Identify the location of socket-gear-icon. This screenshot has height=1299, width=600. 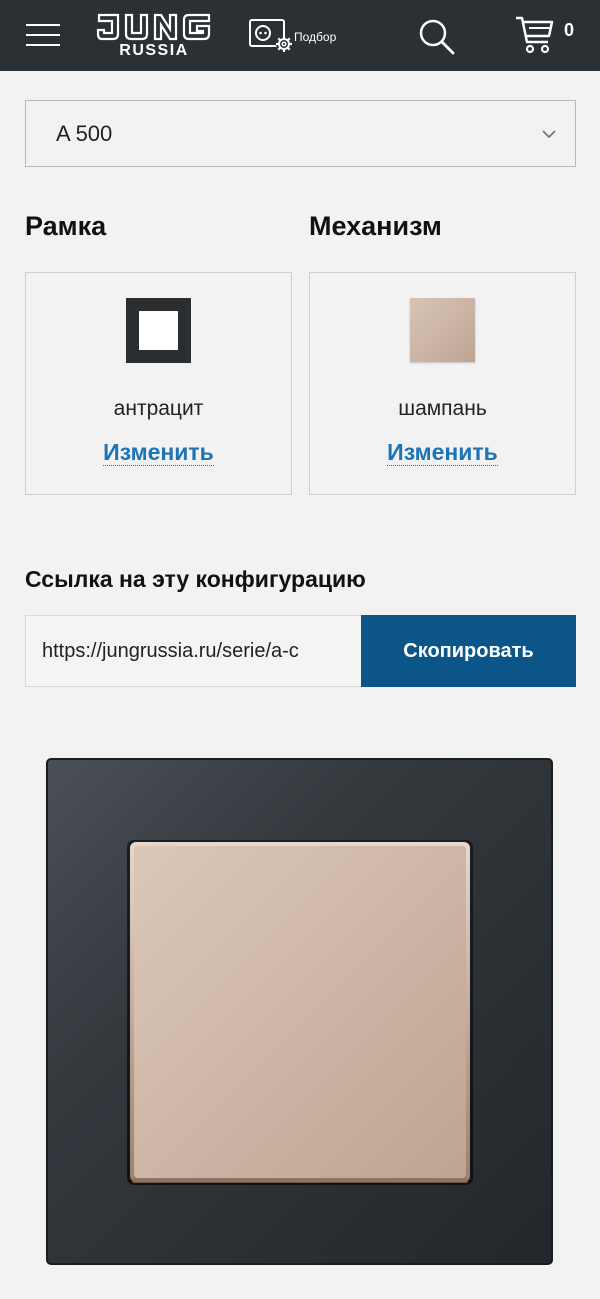
(270, 35).